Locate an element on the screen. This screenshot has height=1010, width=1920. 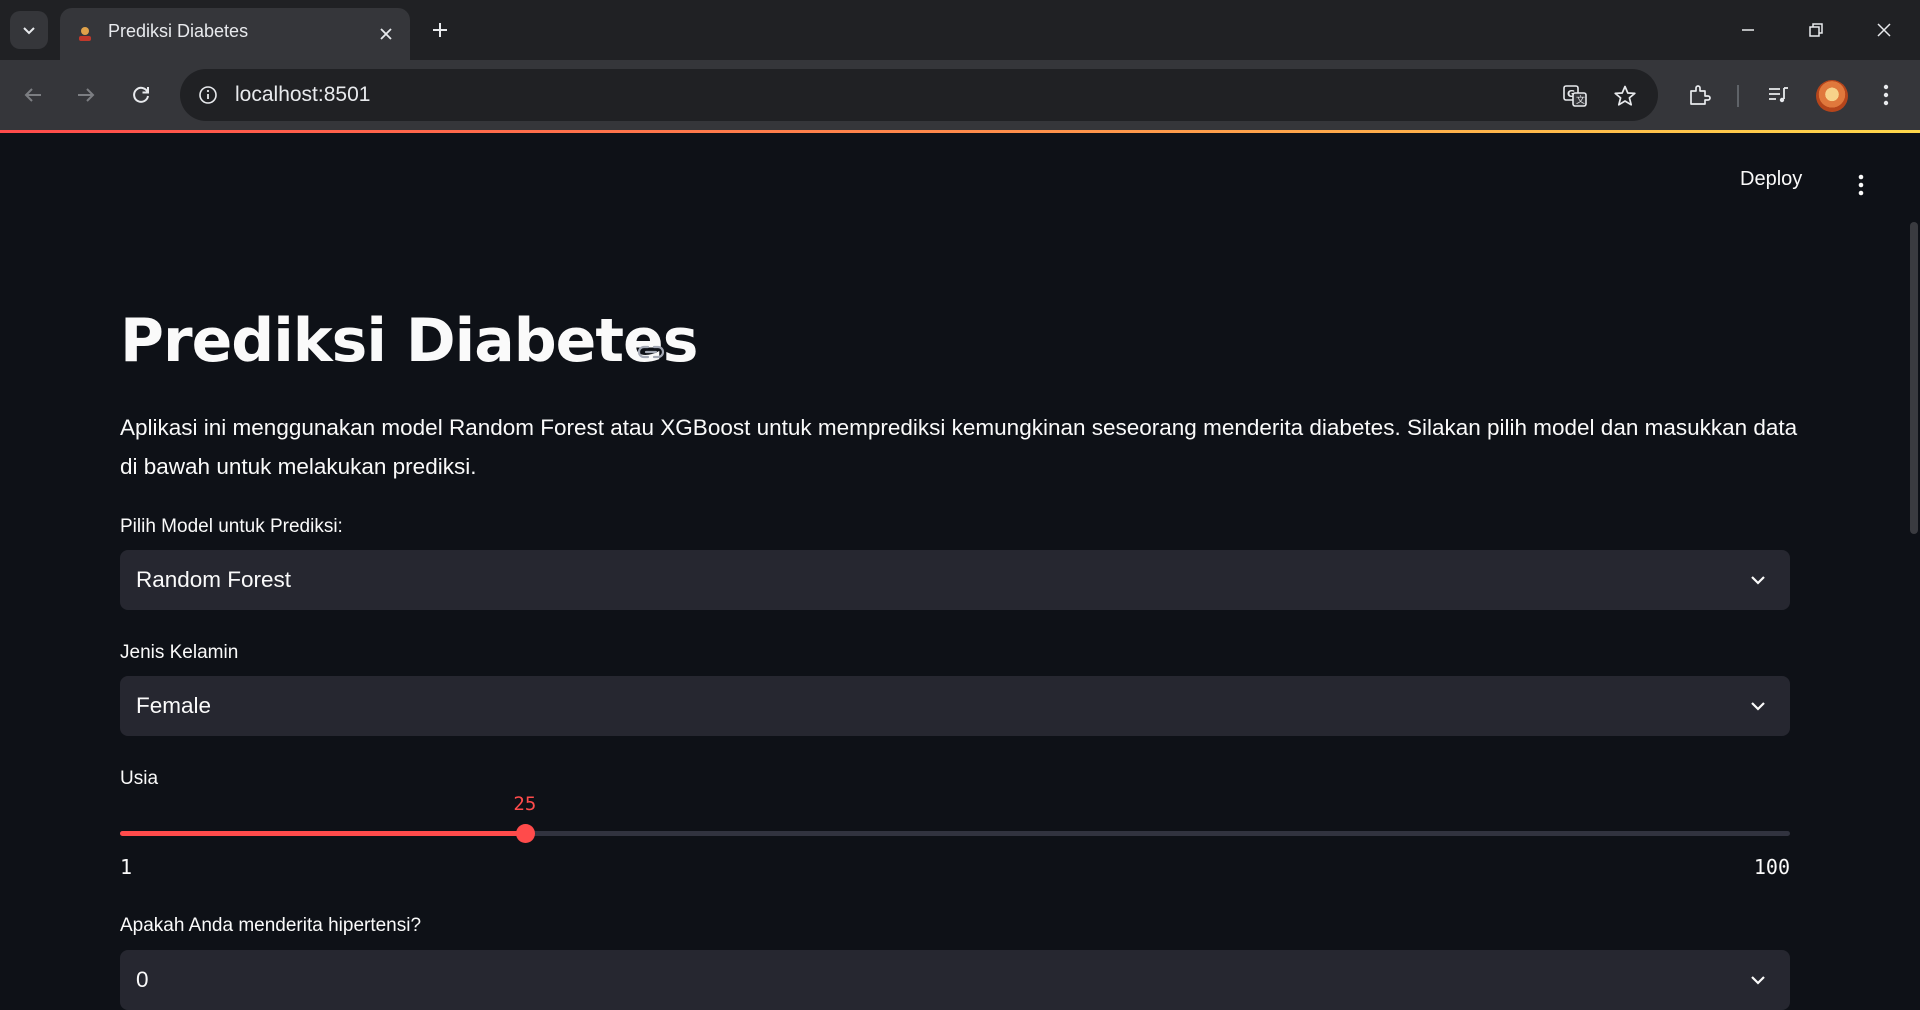
star-icon is located at coordinates (1625, 96).